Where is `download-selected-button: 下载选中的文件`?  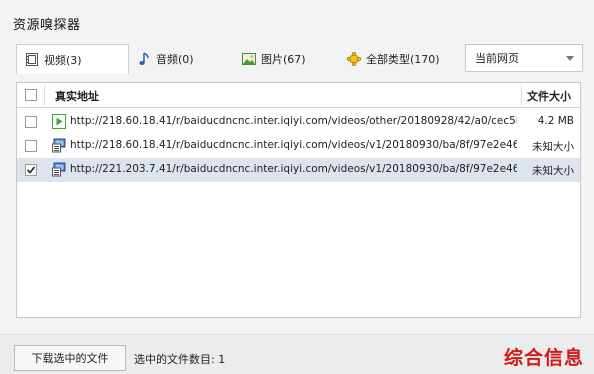 download-selected-button: 下载选中的文件 is located at coordinates (70, 358).